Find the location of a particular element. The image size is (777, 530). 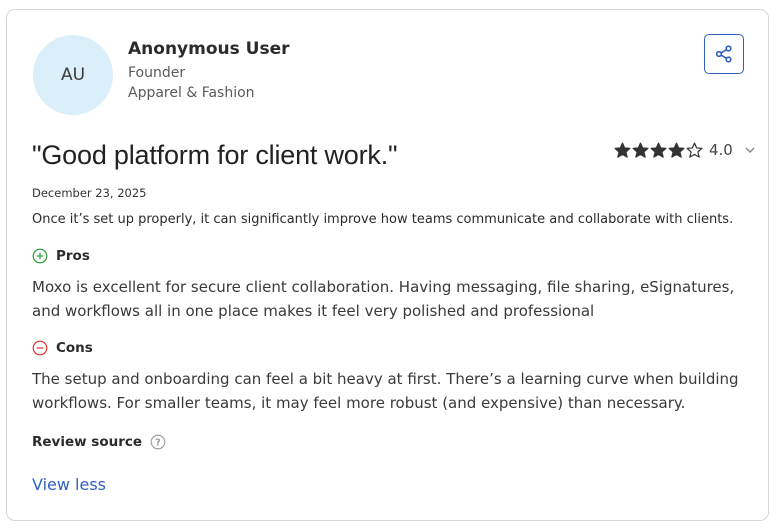

question-circle-icon: ? is located at coordinates (158, 442).